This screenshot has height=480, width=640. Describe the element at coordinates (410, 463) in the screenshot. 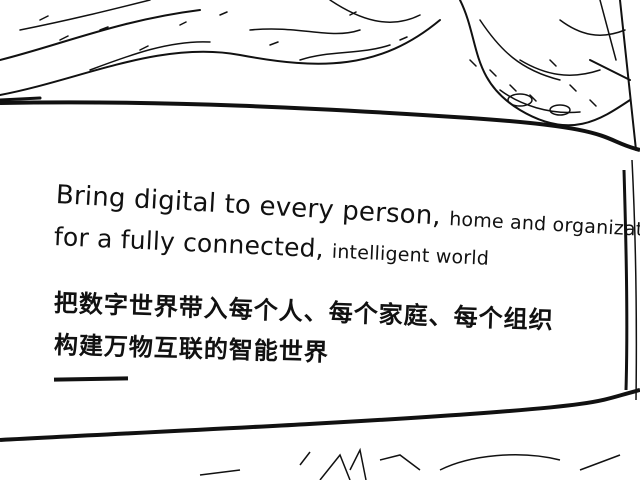

I see `bottom-artwork` at that location.